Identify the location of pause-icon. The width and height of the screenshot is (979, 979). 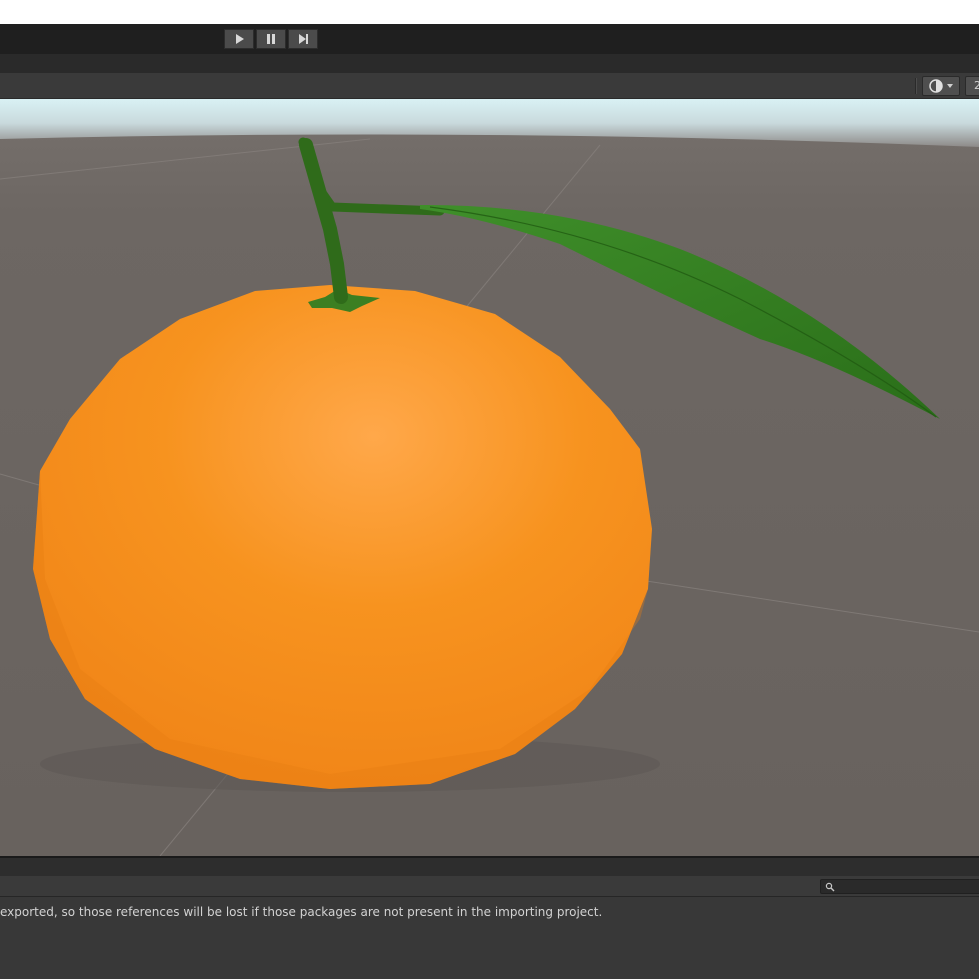
(271, 39).